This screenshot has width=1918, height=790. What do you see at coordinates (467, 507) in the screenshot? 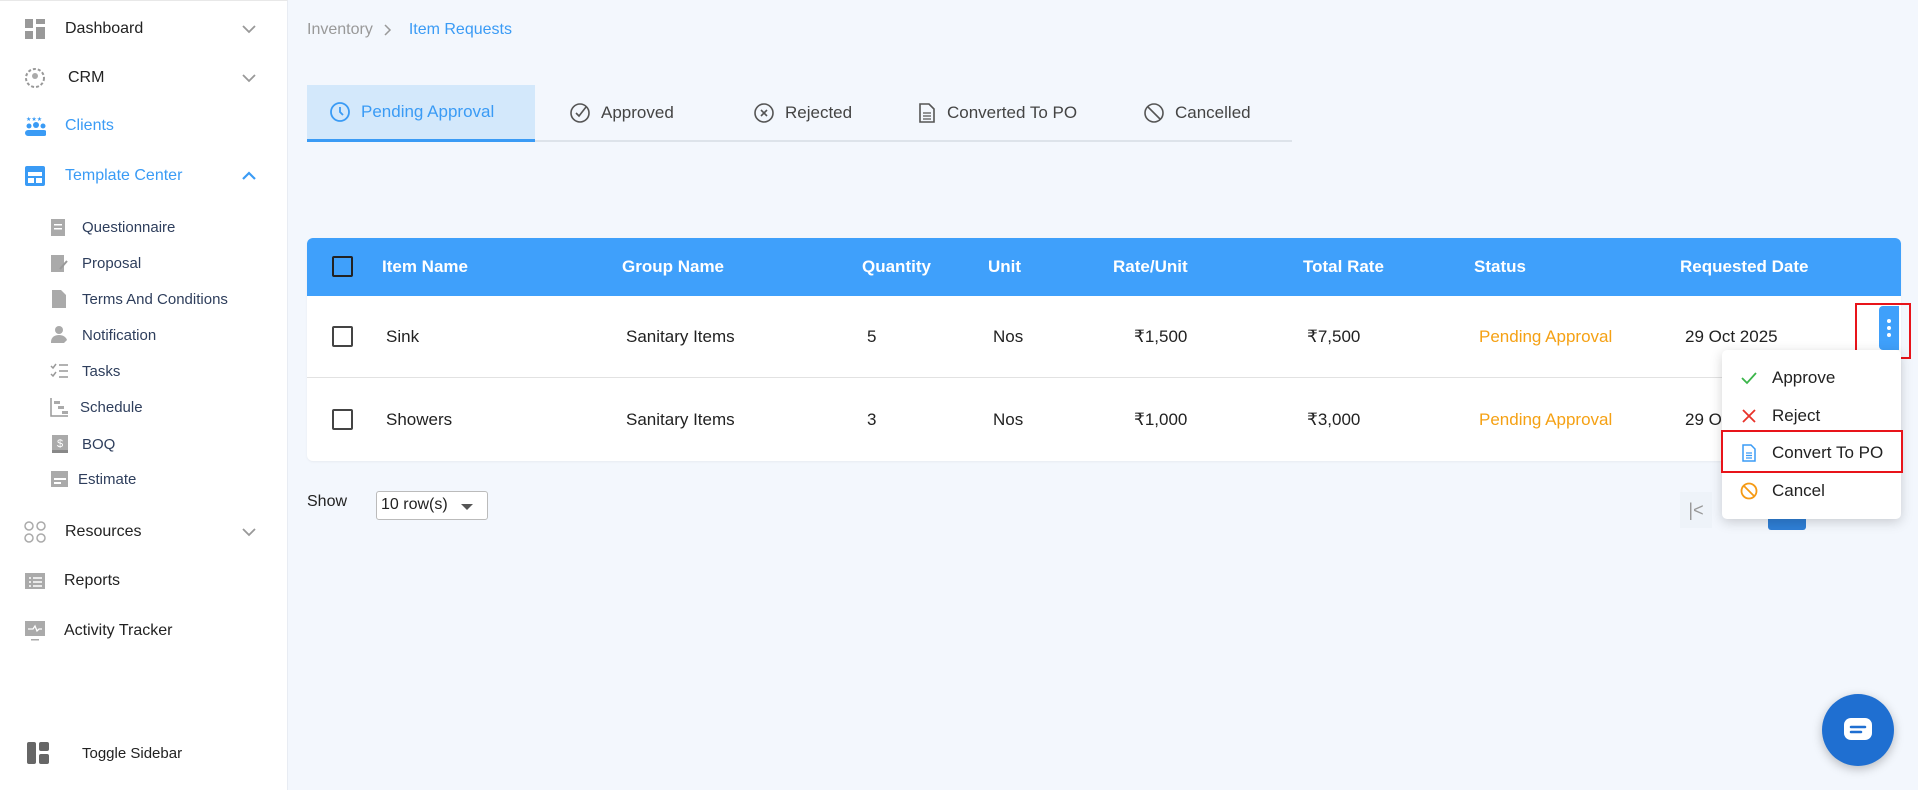
I see `caret-down-icon` at bounding box center [467, 507].